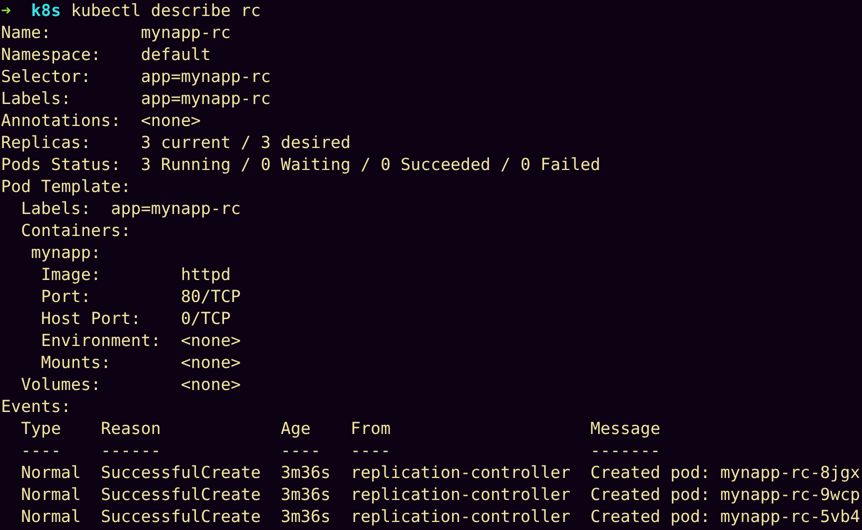 The height and width of the screenshot is (530, 862). Describe the element at coordinates (165, 11) in the screenshot. I see `command-text: kubectl describe rc` at that location.